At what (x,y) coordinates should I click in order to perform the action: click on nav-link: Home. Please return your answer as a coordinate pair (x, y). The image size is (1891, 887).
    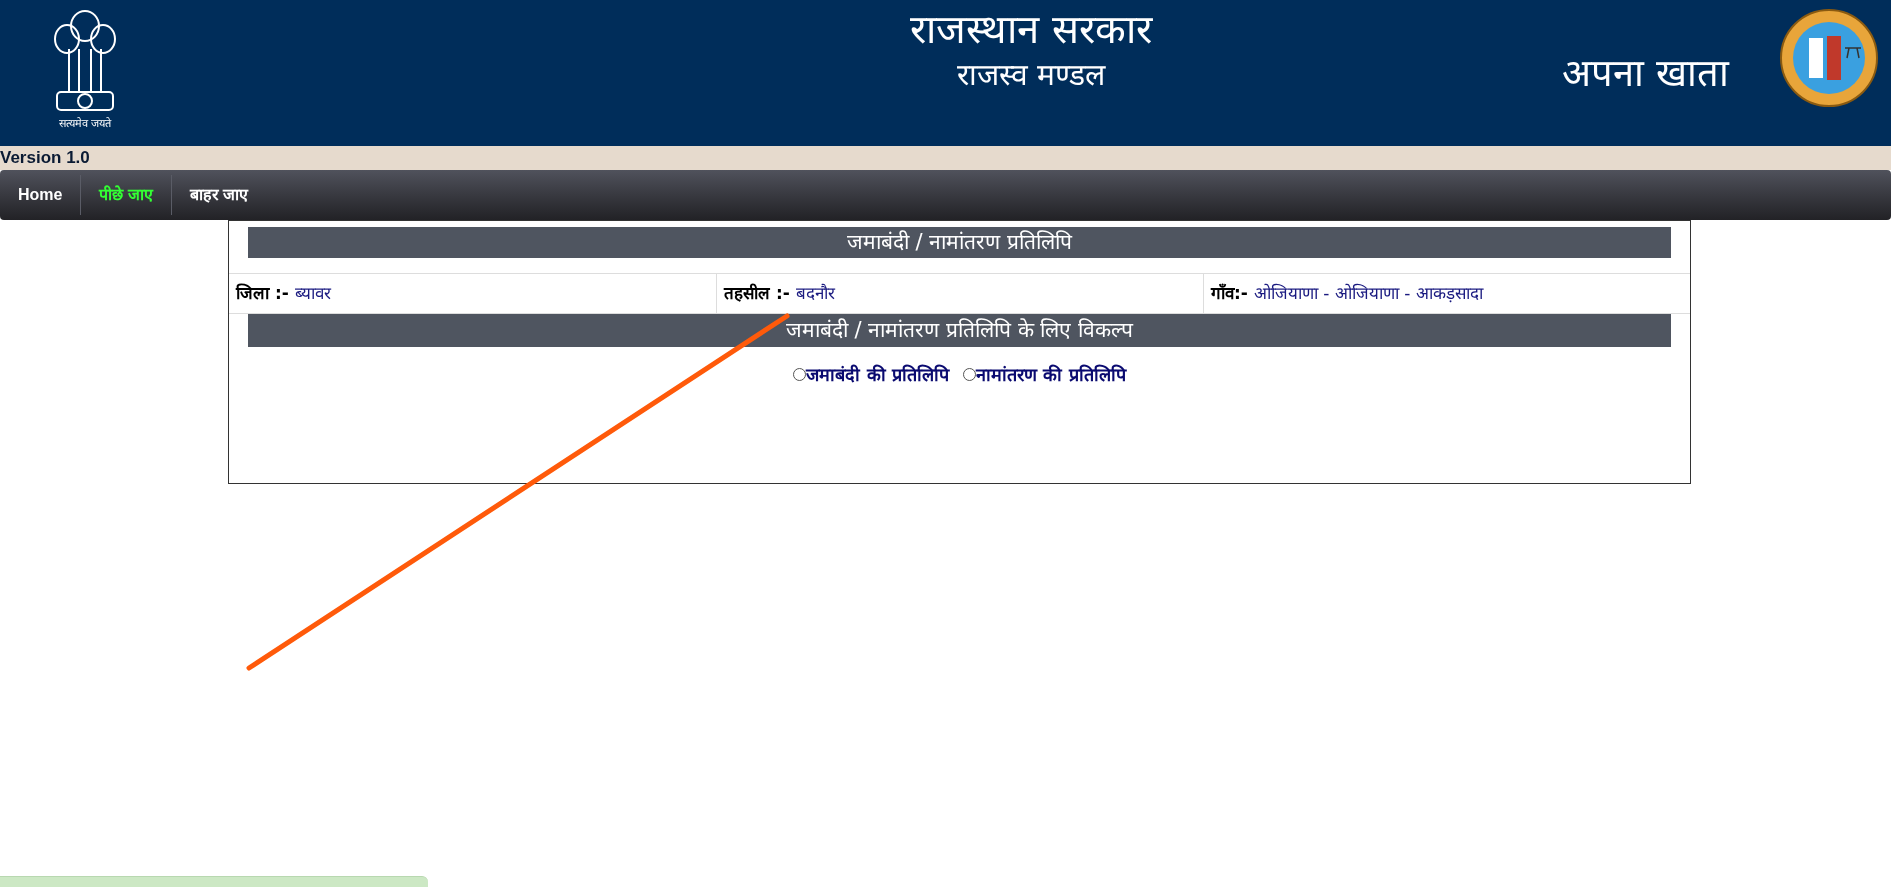
    Looking at the image, I should click on (40, 195).